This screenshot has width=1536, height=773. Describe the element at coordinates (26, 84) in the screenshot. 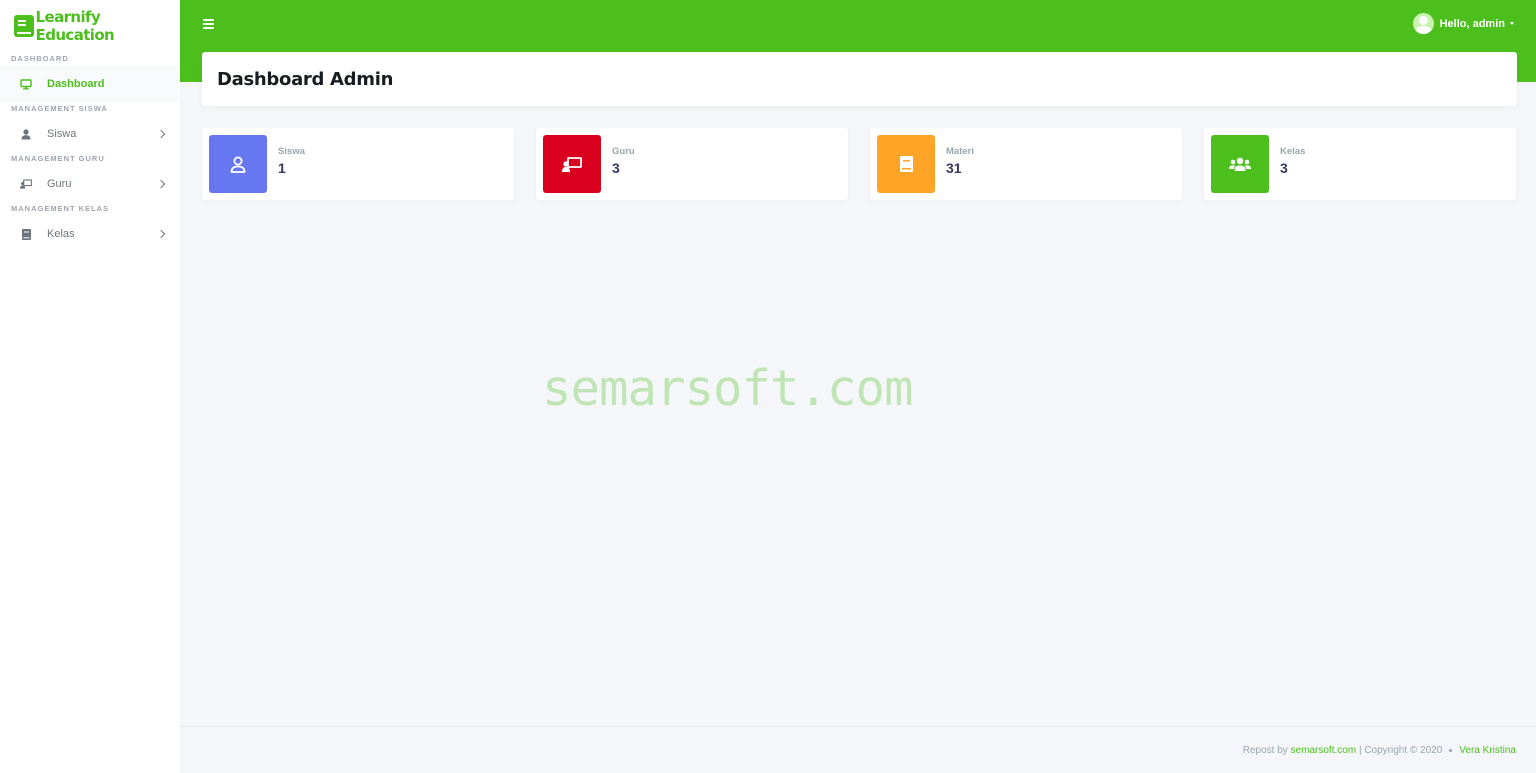

I see `desktop-icon` at that location.